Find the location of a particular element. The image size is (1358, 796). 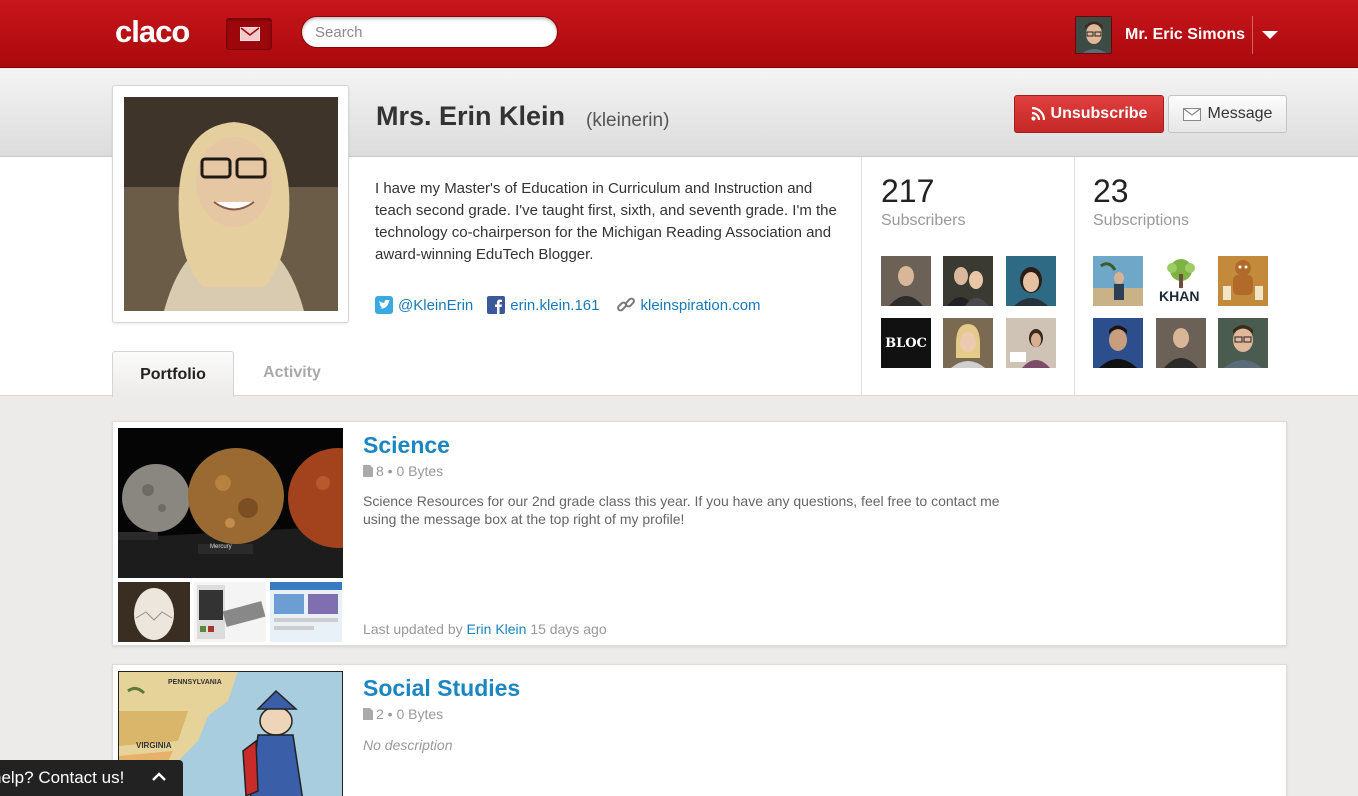

profile-name: Mrs. Erin Klein is located at coordinates (471, 116).